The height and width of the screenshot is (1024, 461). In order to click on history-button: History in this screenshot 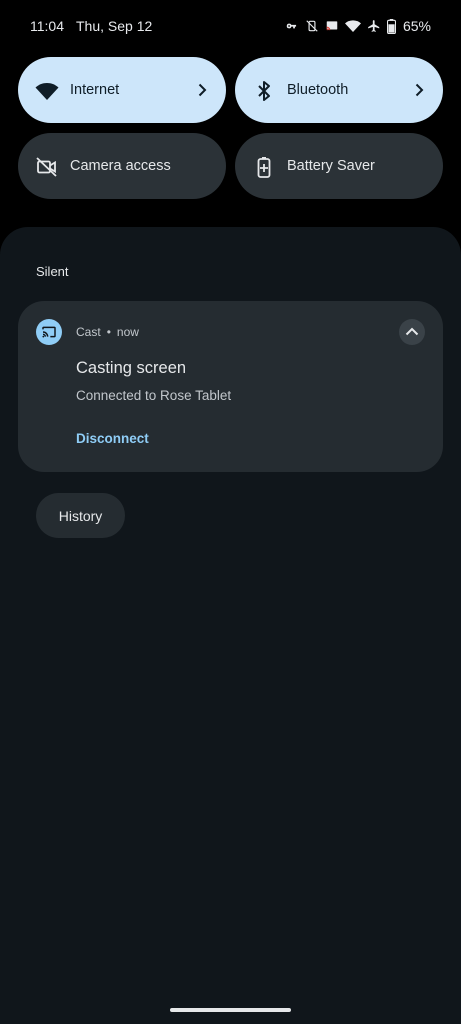, I will do `click(80, 515)`.